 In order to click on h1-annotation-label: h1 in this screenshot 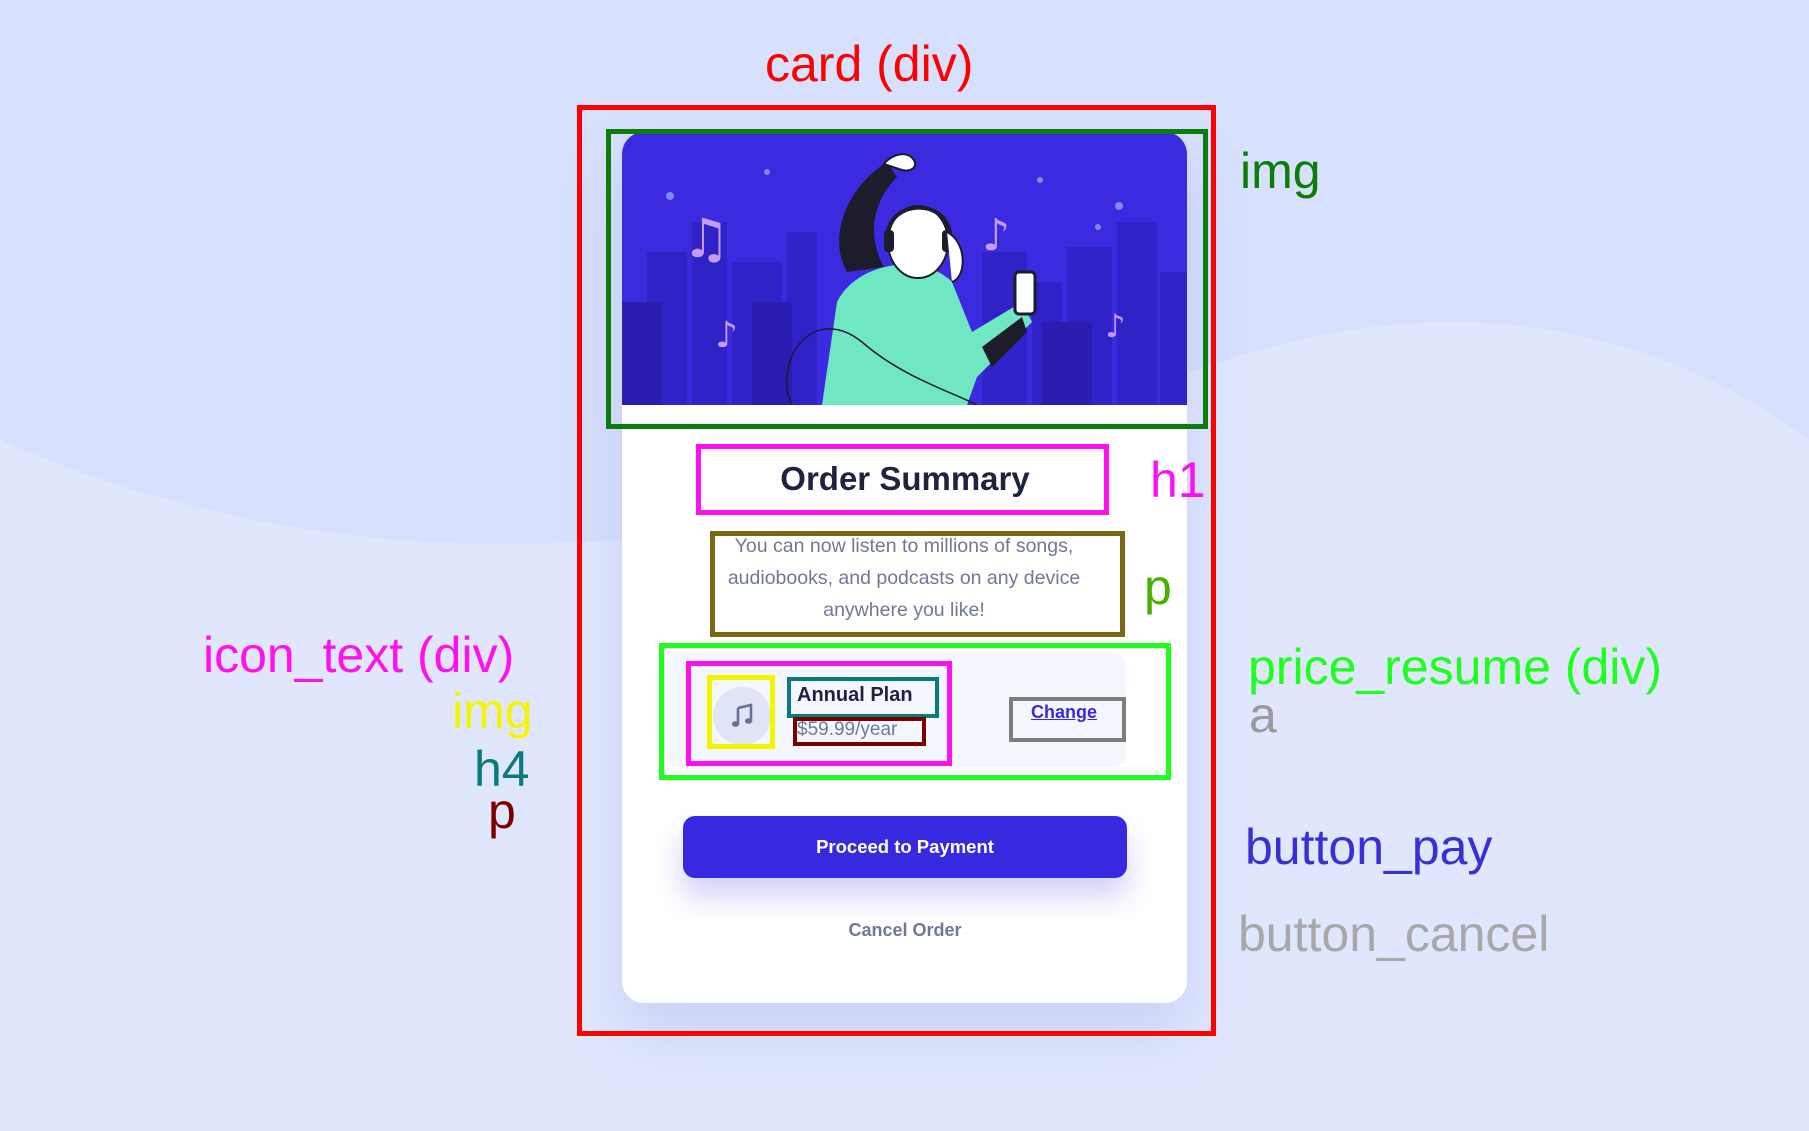, I will do `click(1178, 480)`.